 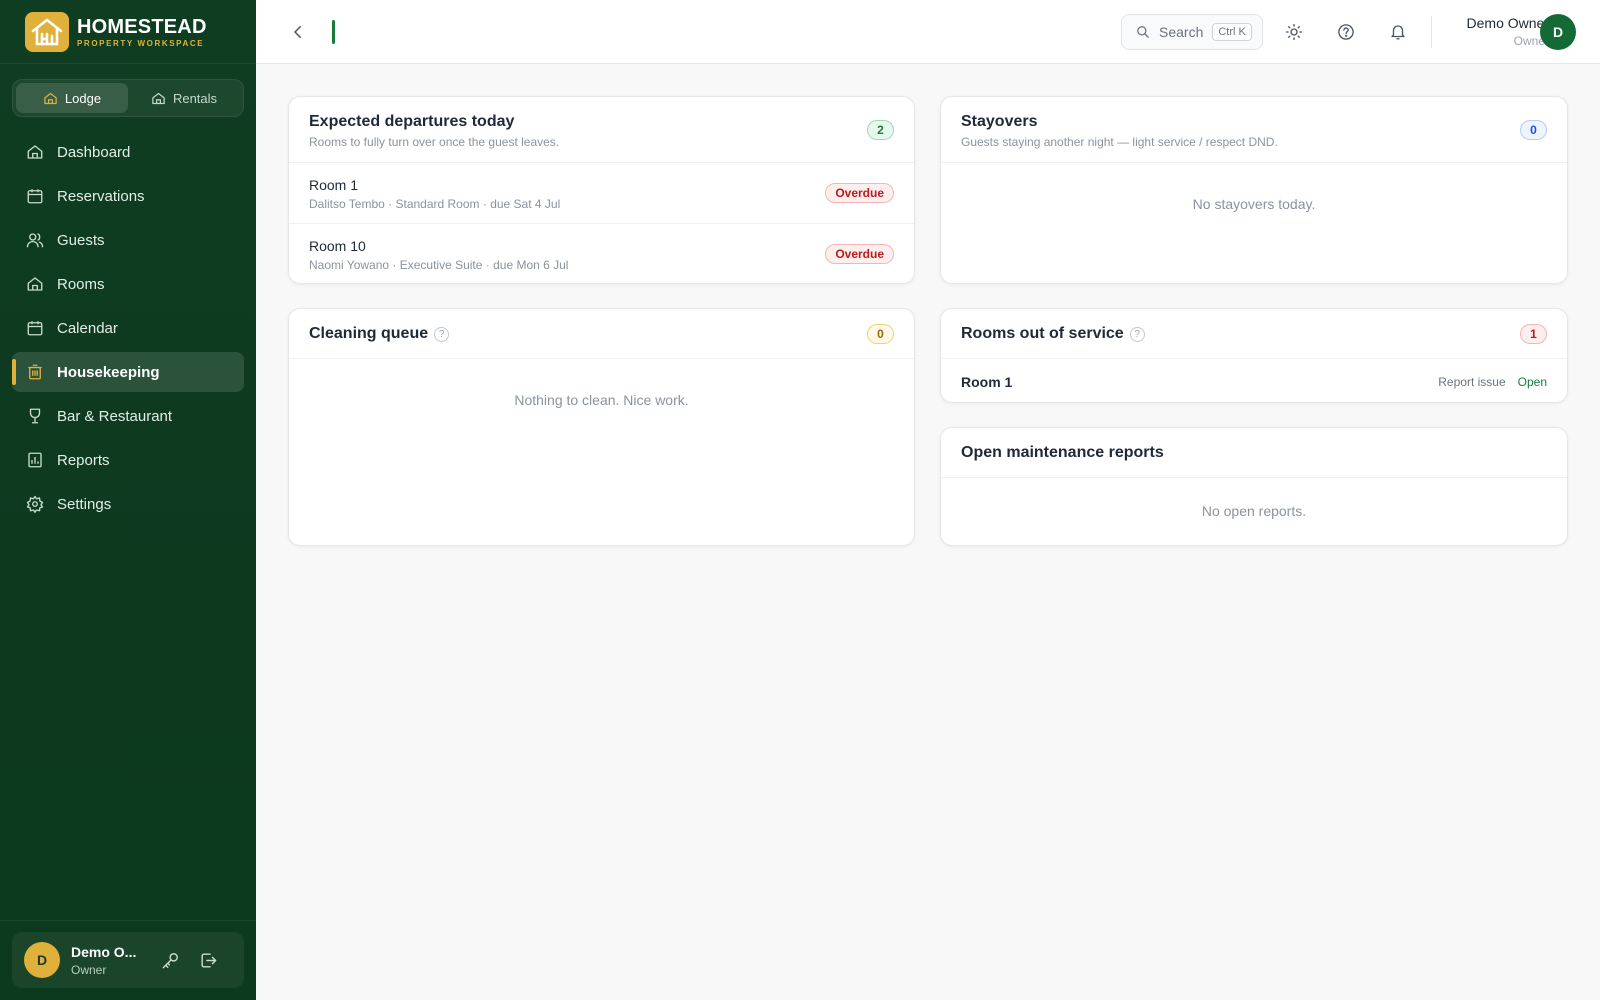 What do you see at coordinates (89, 969) in the screenshot?
I see `user-role: Owner` at bounding box center [89, 969].